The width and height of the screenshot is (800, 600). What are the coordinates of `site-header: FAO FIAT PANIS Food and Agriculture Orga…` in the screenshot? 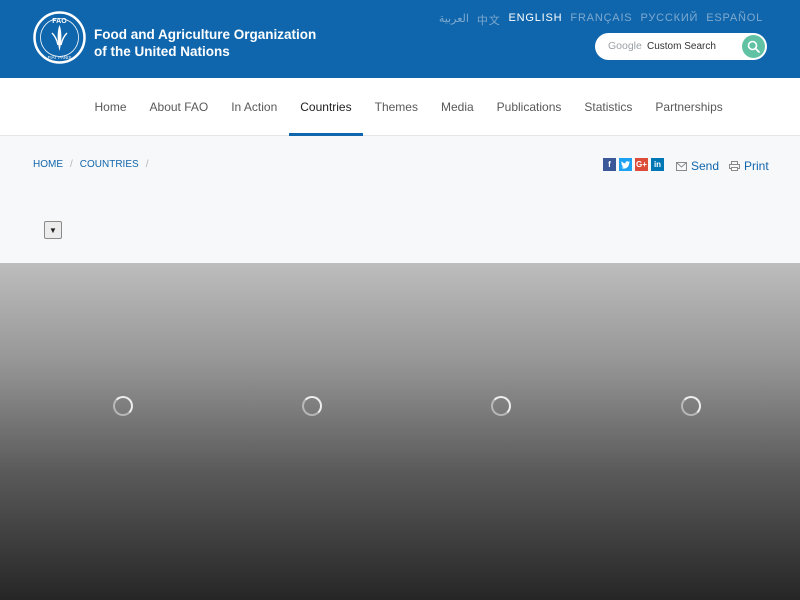 It's located at (400, 39).